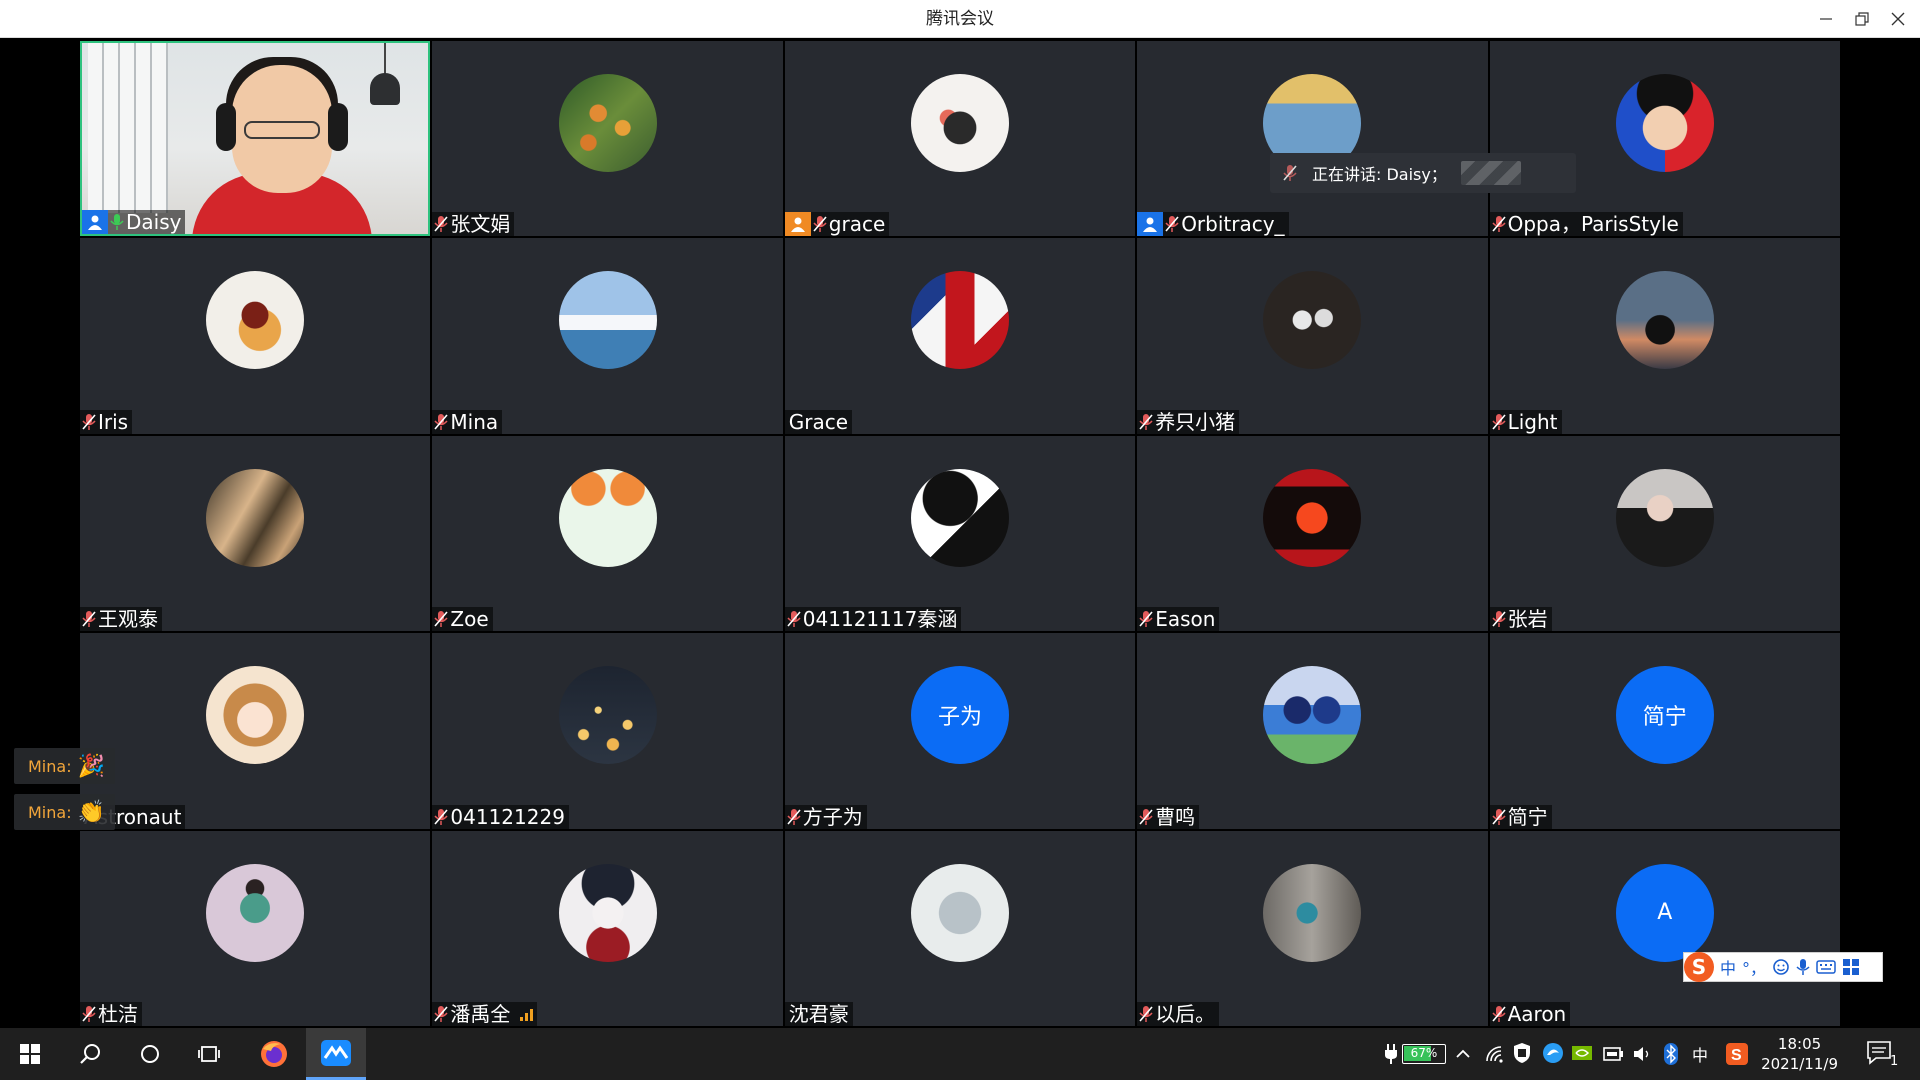  I want to click on participant-tile: grace, so click(960, 139).